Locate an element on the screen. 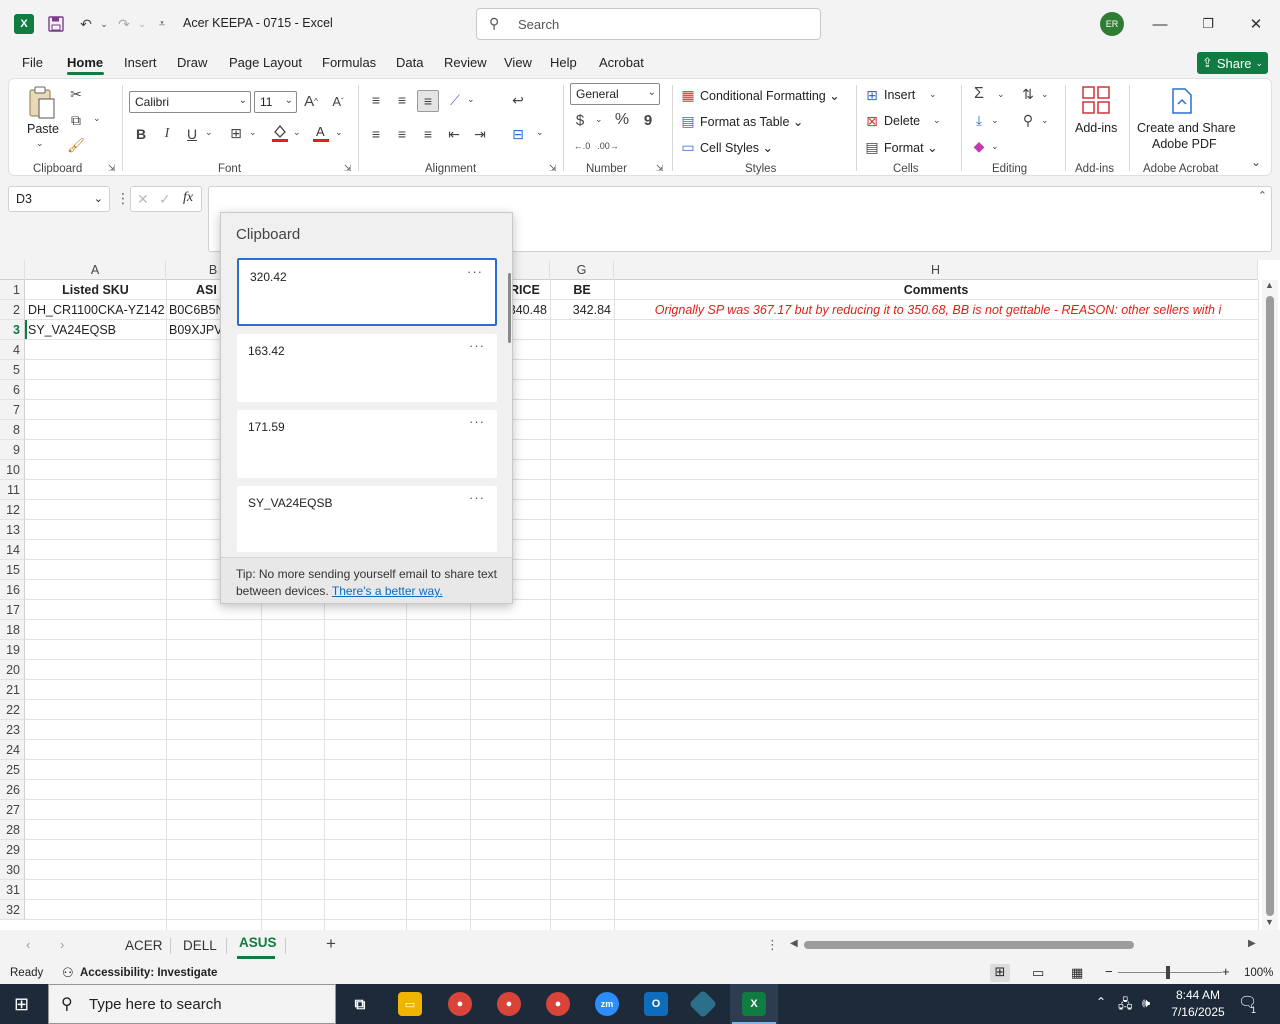 Image resolution: width=1280 pixels, height=1024 pixels. cancel-icon: ✕ is located at coordinates (143, 199).